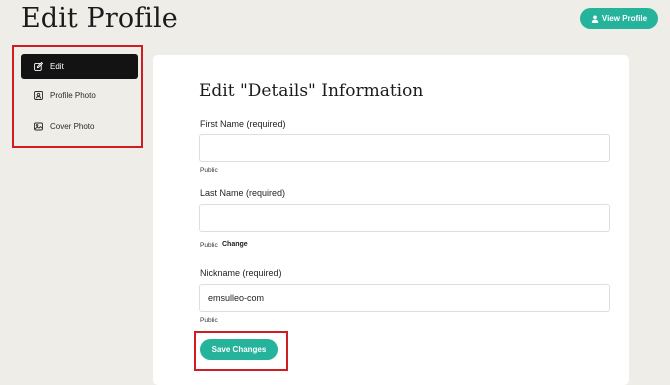  What do you see at coordinates (241, 273) in the screenshot?
I see `nickname-label: Nickname (required)` at bounding box center [241, 273].